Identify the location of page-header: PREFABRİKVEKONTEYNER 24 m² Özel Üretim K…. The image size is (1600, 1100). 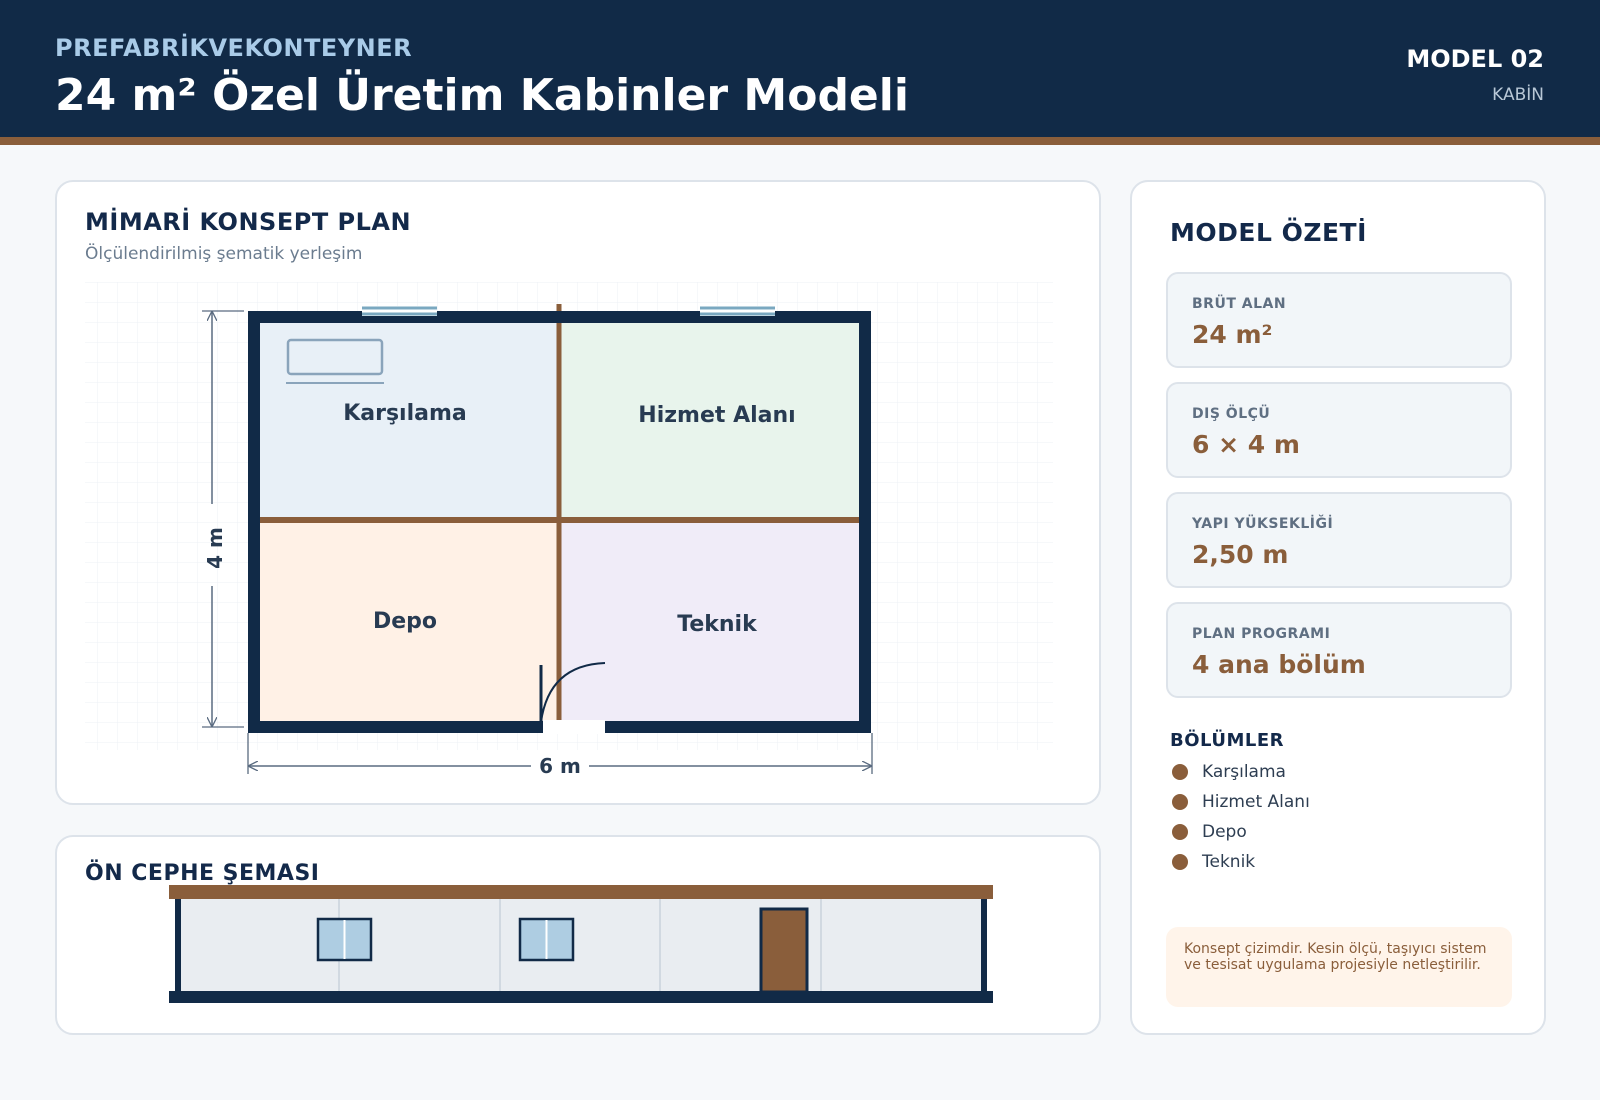
(800, 68).